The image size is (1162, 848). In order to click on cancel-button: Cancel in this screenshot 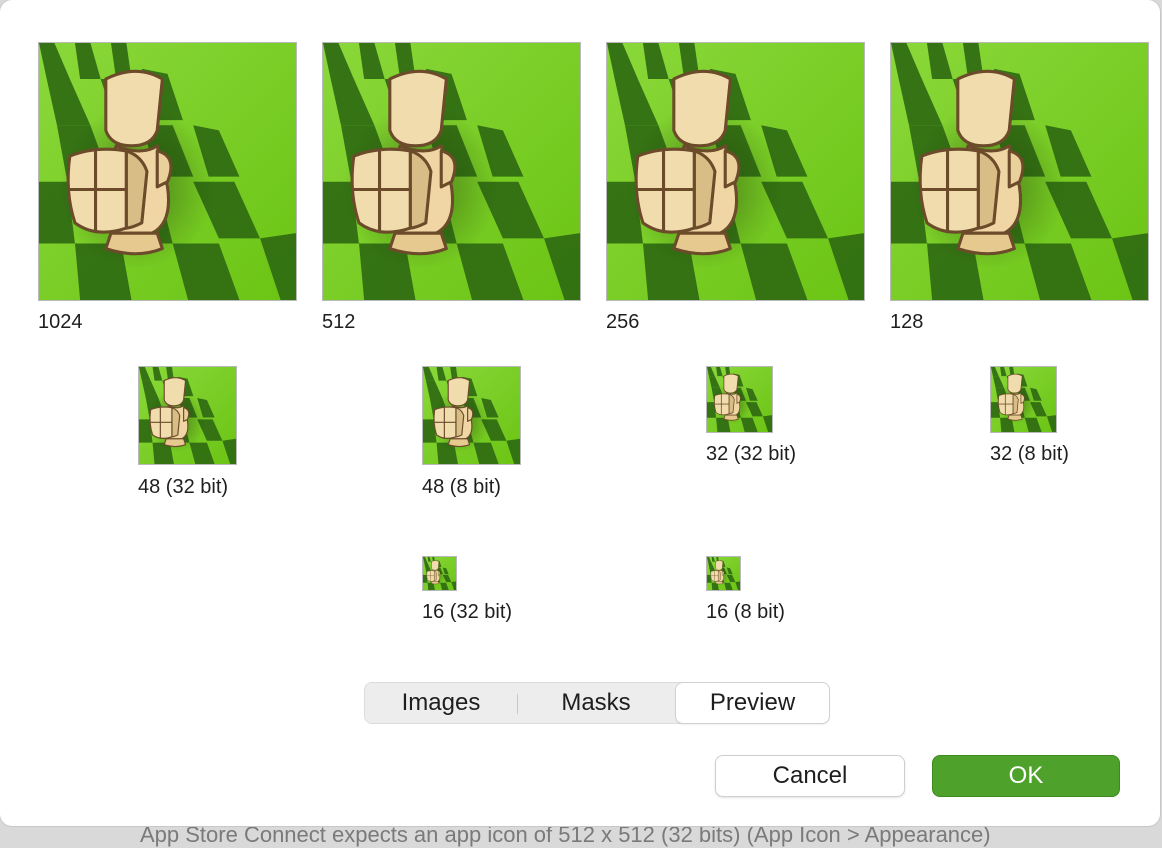, I will do `click(810, 776)`.